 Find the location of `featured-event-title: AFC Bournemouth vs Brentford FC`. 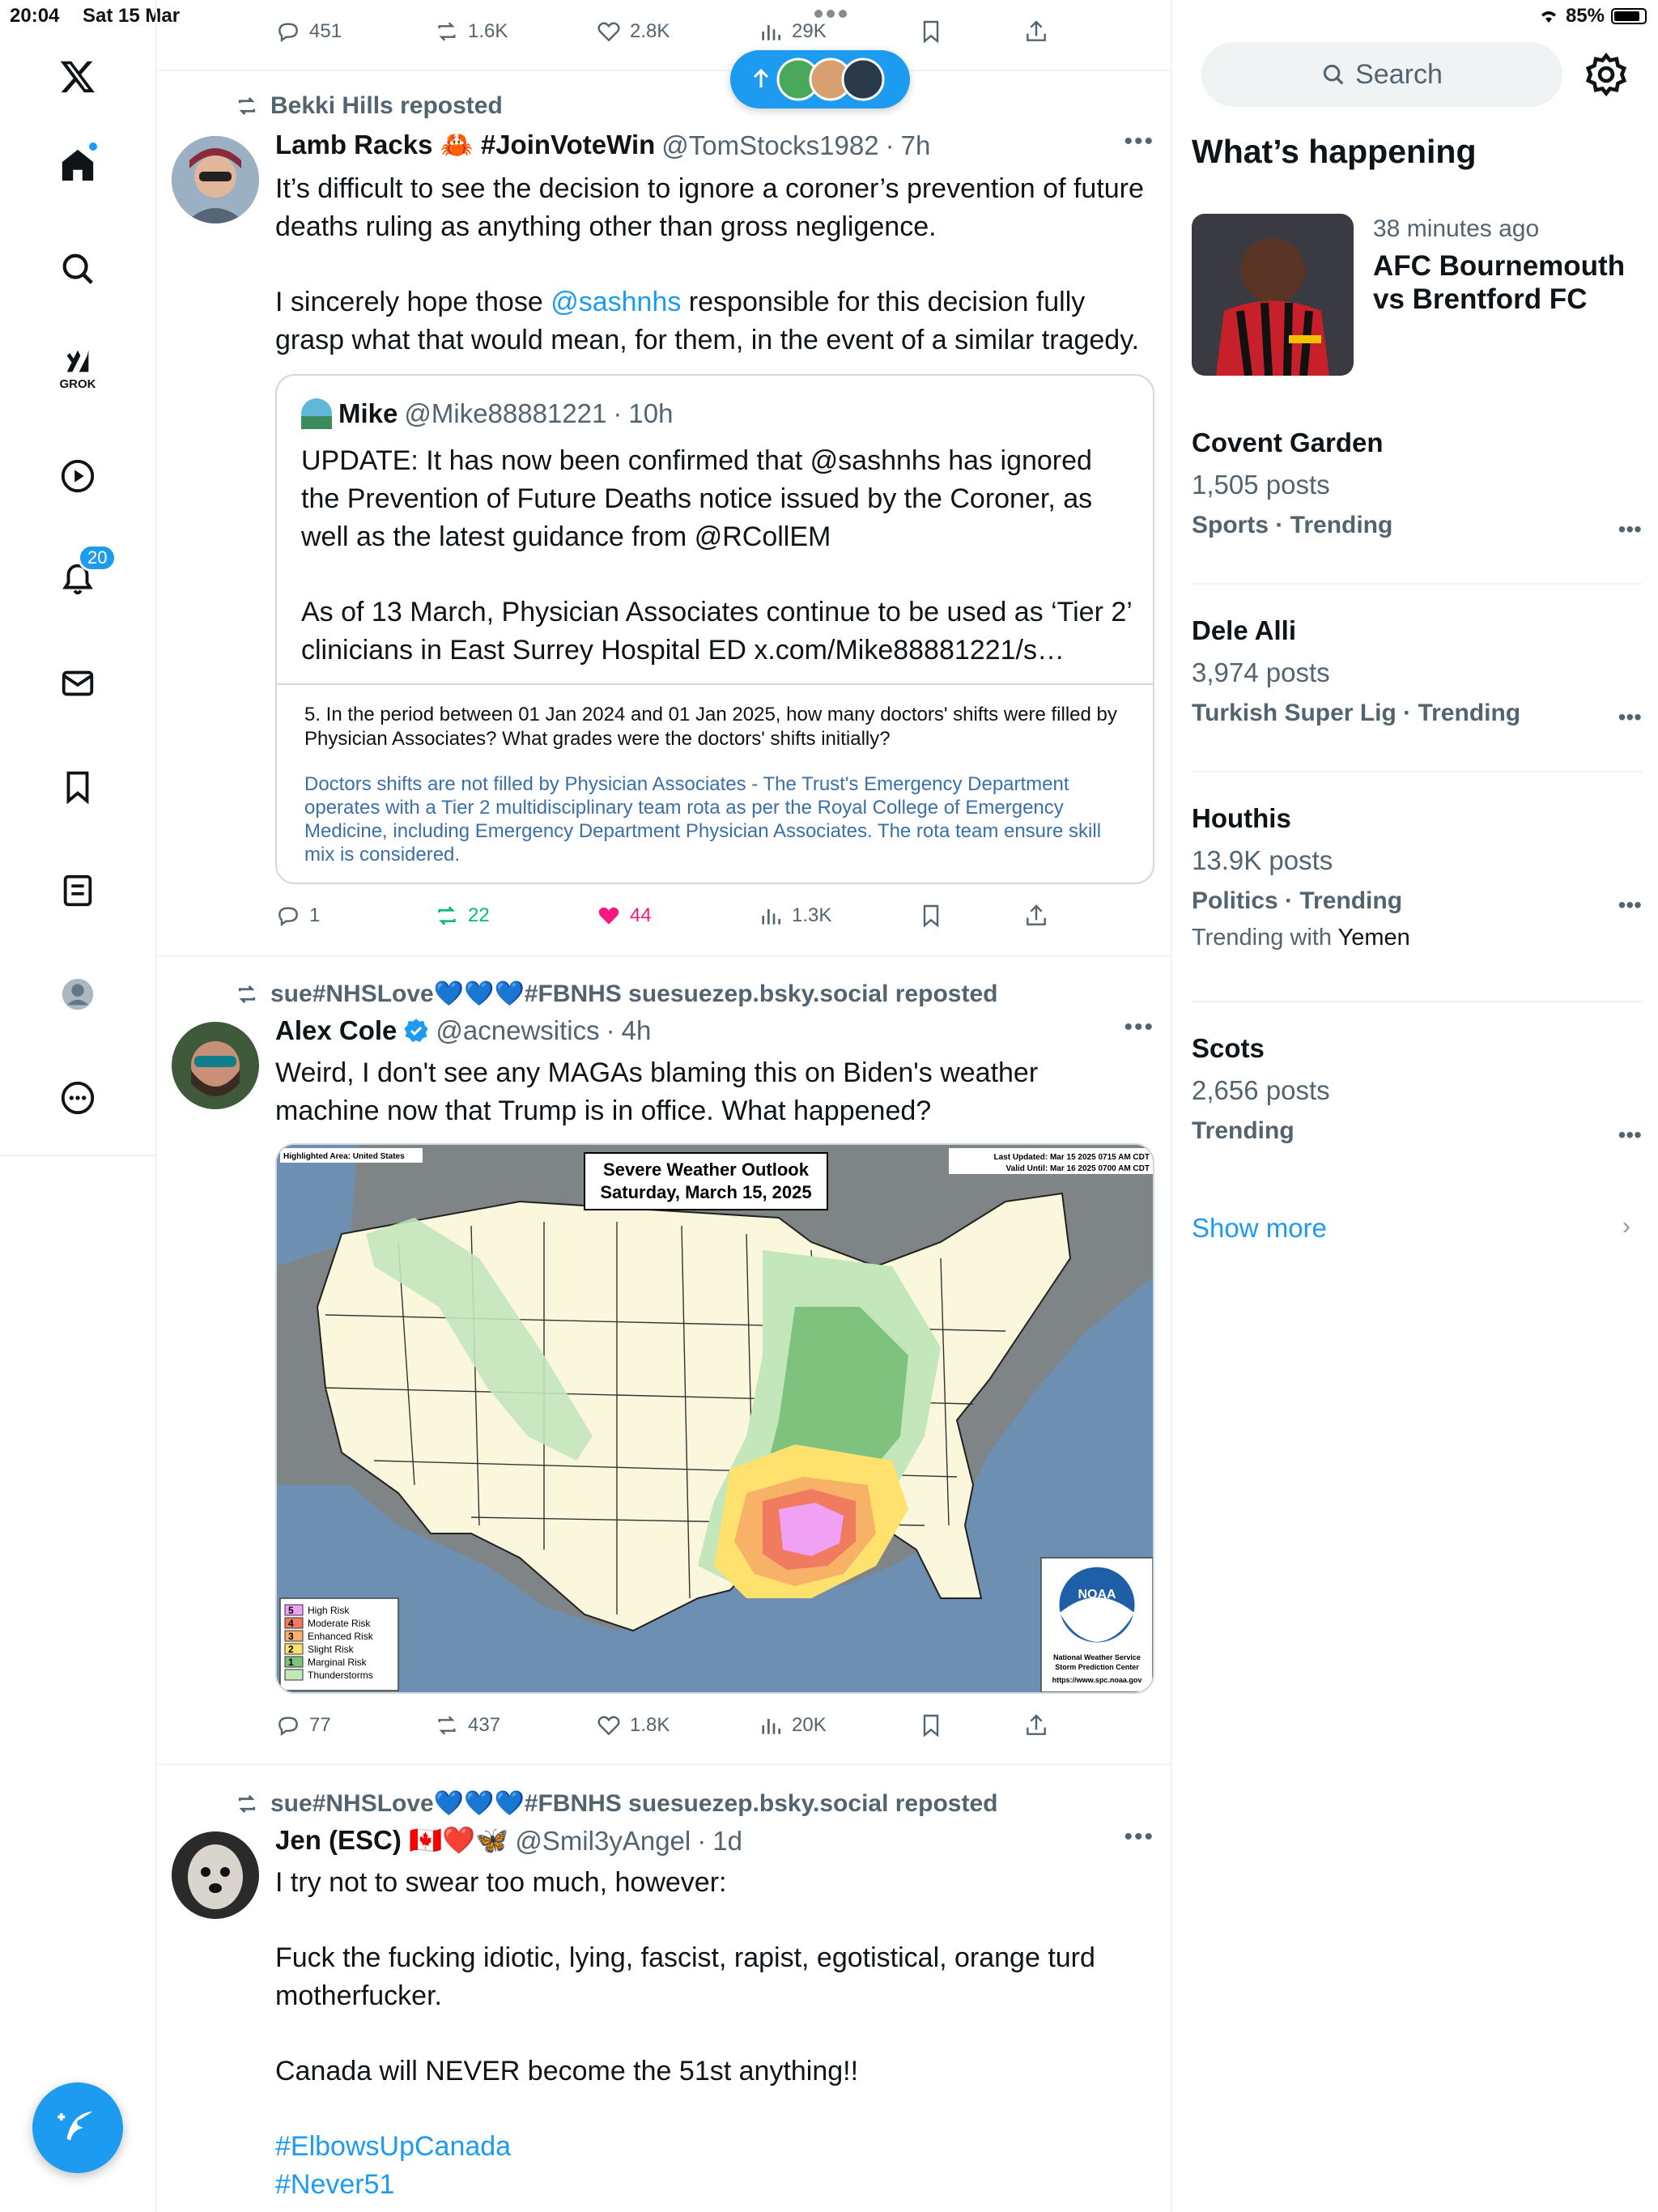

featured-event-title: AFC Bournemouth vs Brentford FC is located at coordinates (1506, 282).